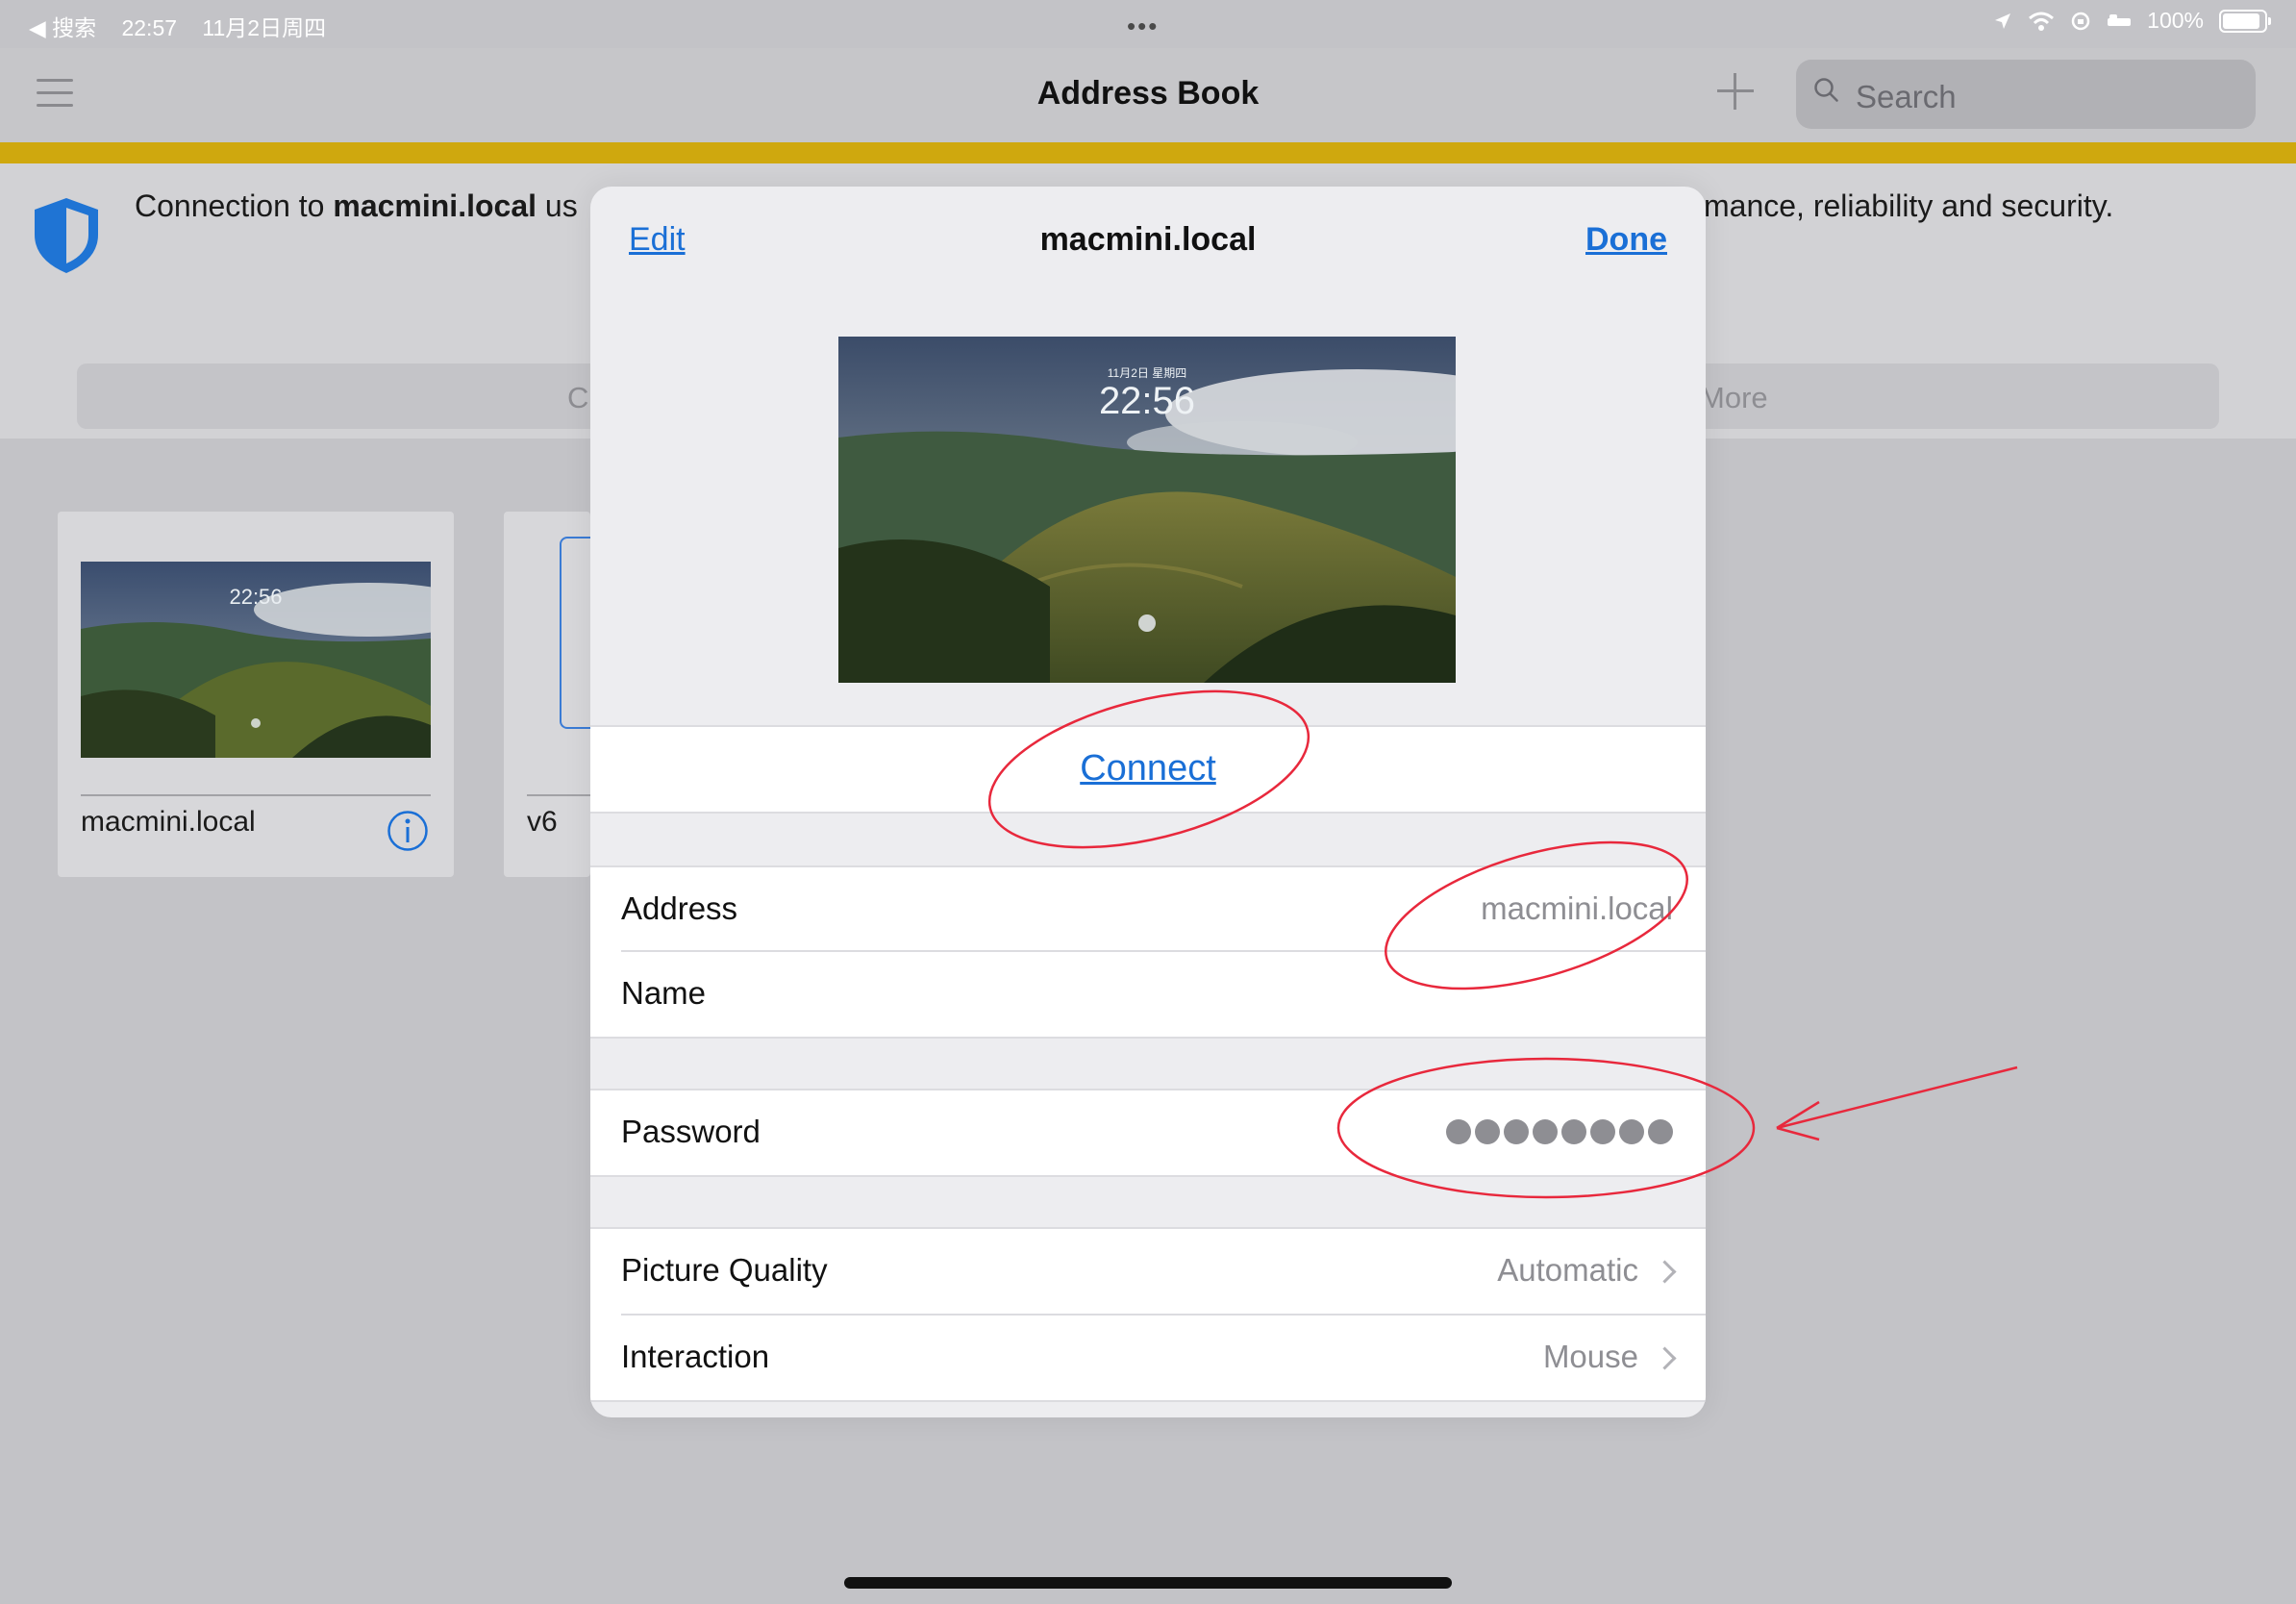 This screenshot has height=1604, width=2296. Describe the element at coordinates (1148, 152) in the screenshot. I see `warning-bar` at that location.